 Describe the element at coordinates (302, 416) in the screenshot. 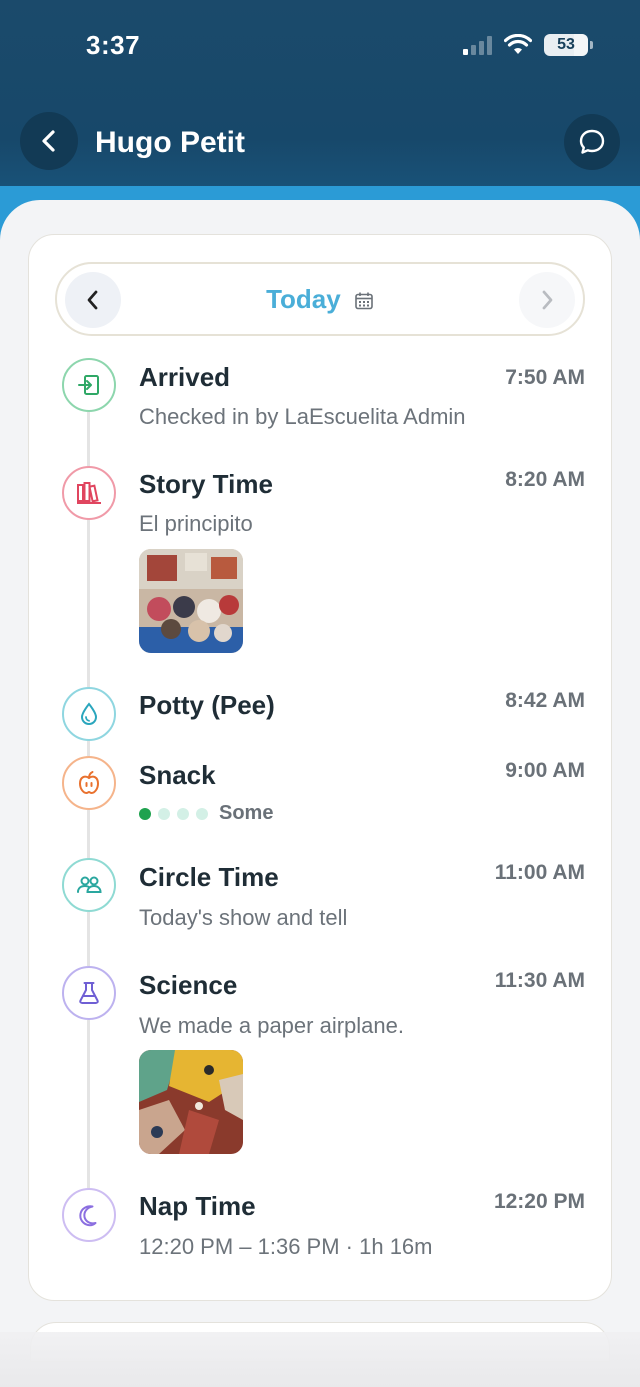

I see `event-subtitle: Checked in by LaEscuelita Admin` at that location.